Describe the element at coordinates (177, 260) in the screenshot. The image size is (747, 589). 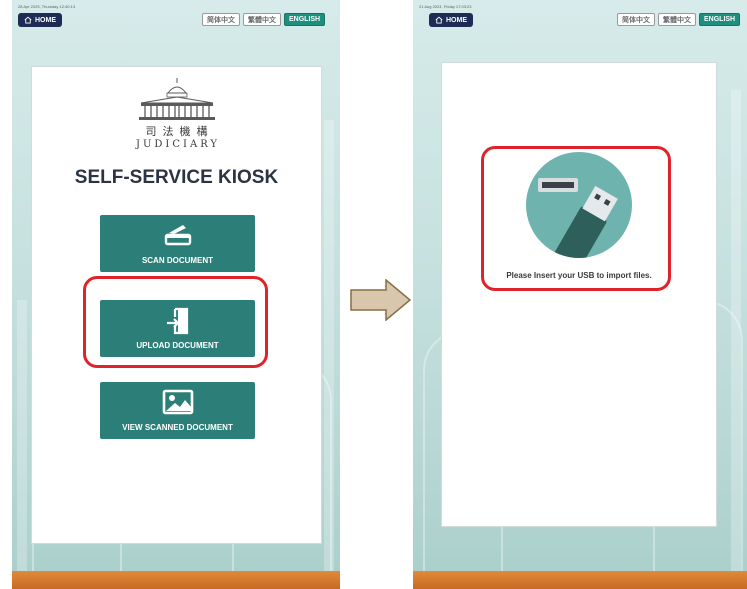
I see `scan-document-label: SCAN DOCUMENT` at that location.